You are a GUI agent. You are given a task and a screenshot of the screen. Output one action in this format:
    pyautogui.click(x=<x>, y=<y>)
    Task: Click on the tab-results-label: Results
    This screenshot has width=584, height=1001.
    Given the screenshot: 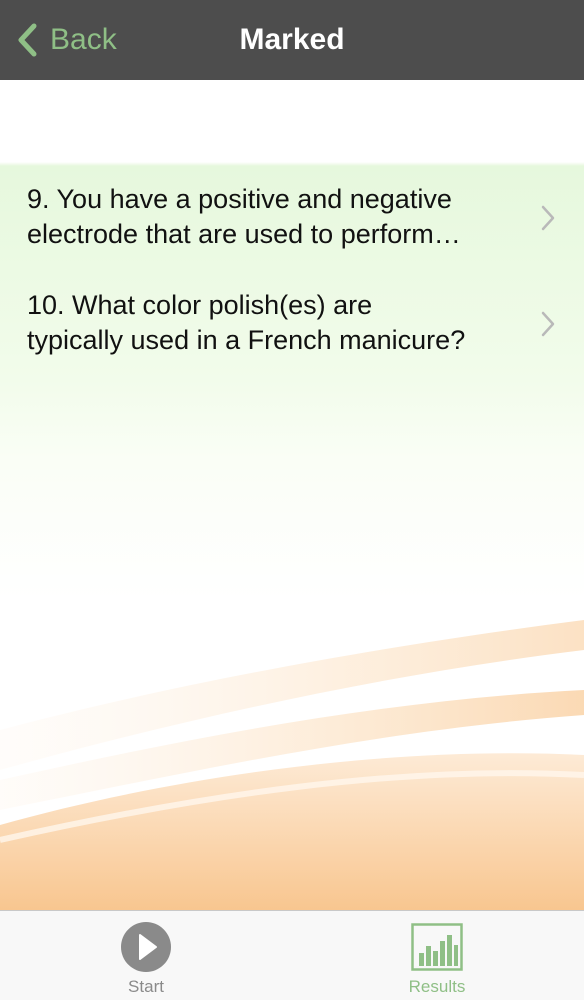 What is the action you would take?
    pyautogui.click(x=437, y=986)
    